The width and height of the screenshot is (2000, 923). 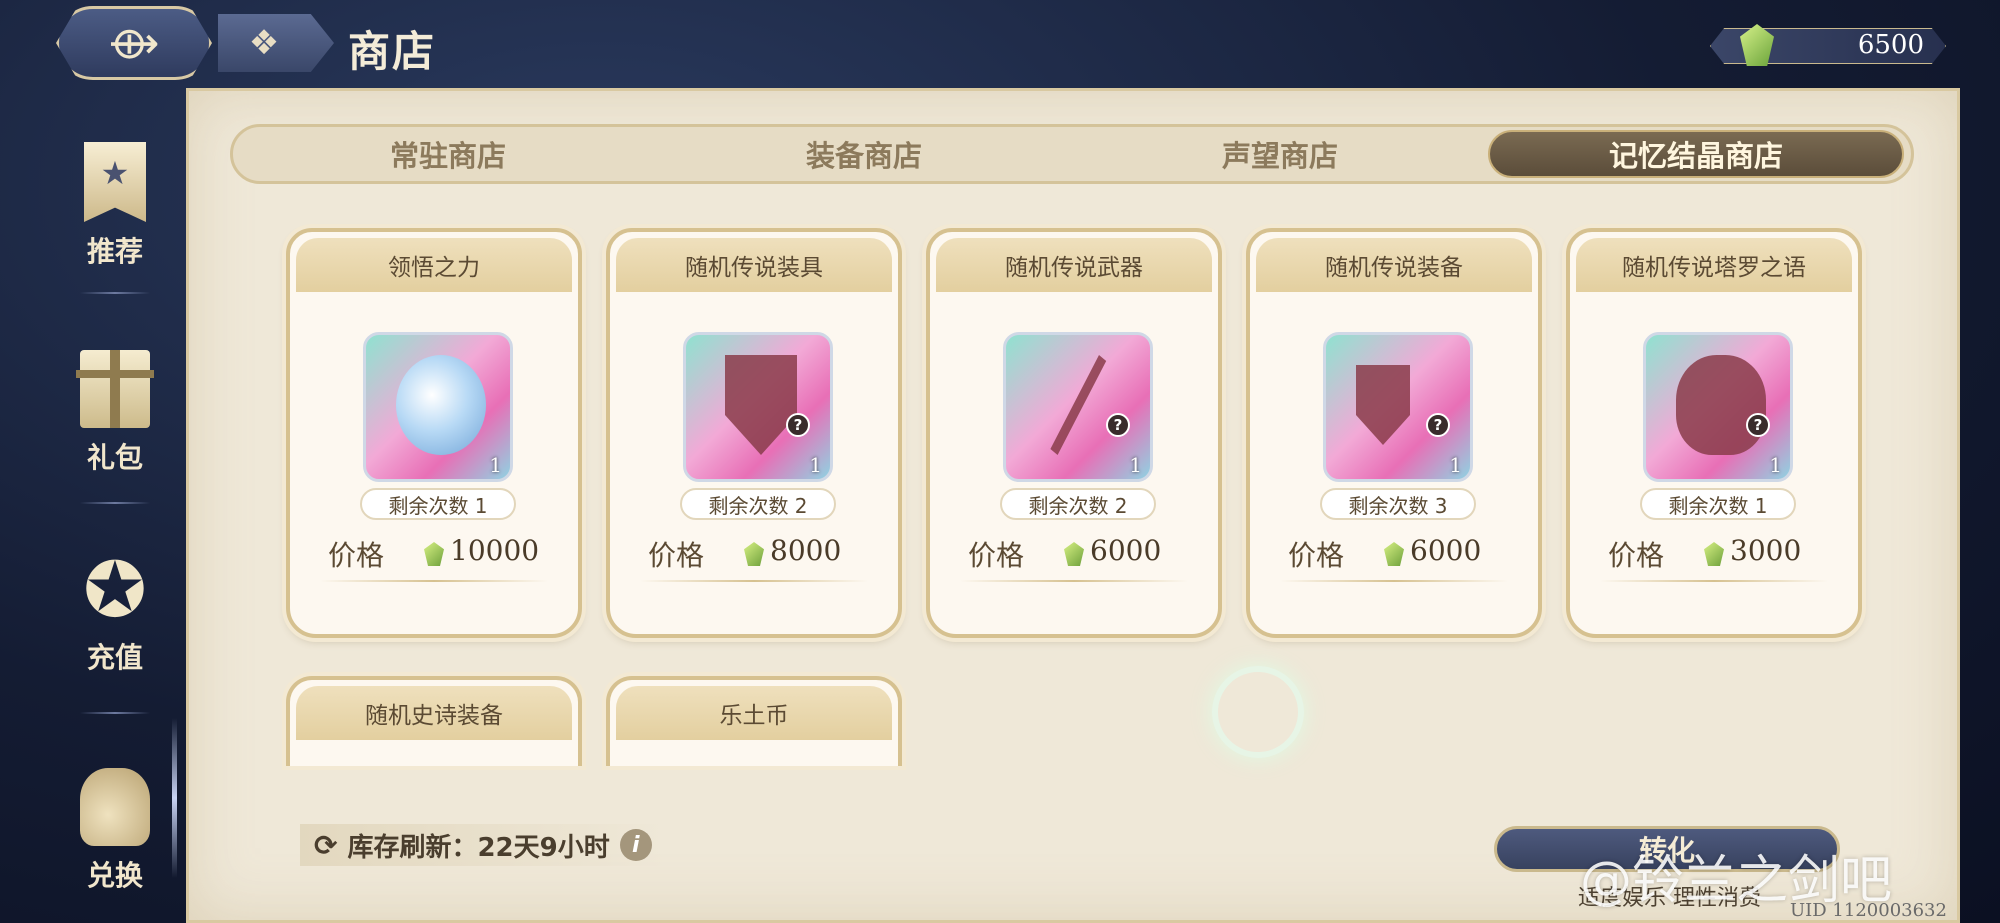 I want to click on item-name: 随机传说武器, so click(x=1074, y=265).